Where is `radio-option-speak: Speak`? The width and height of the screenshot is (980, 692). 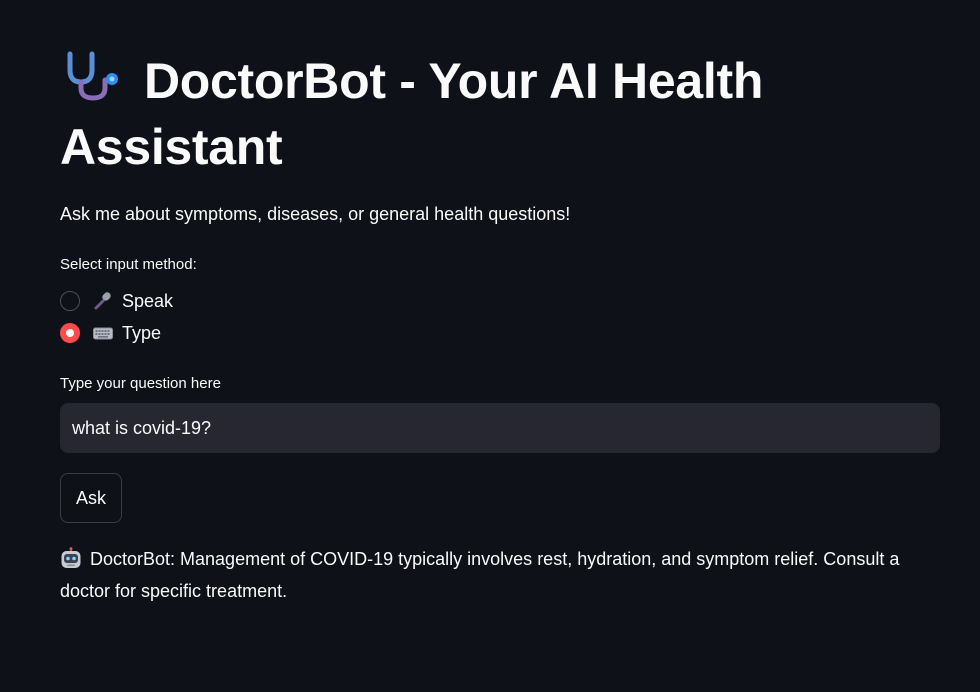
radio-option-speak: Speak is located at coordinates (116, 301).